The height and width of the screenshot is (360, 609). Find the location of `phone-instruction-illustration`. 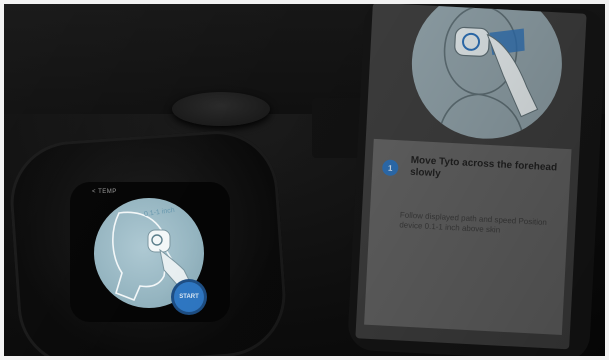

phone-instruction-illustration is located at coordinates (487, 73).